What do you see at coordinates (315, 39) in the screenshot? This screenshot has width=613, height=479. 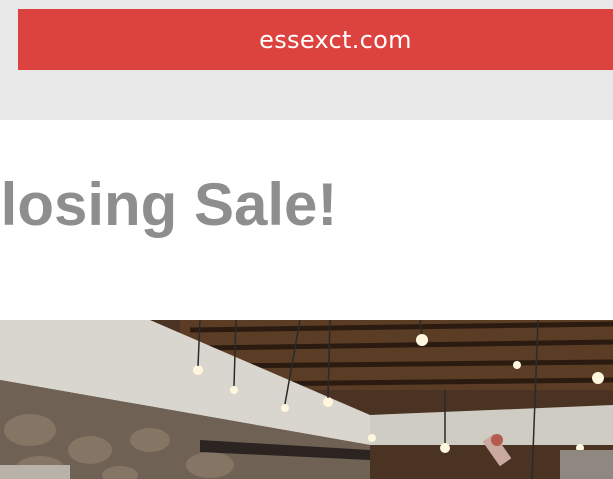 I see `site-link-button: essexct.com` at bounding box center [315, 39].